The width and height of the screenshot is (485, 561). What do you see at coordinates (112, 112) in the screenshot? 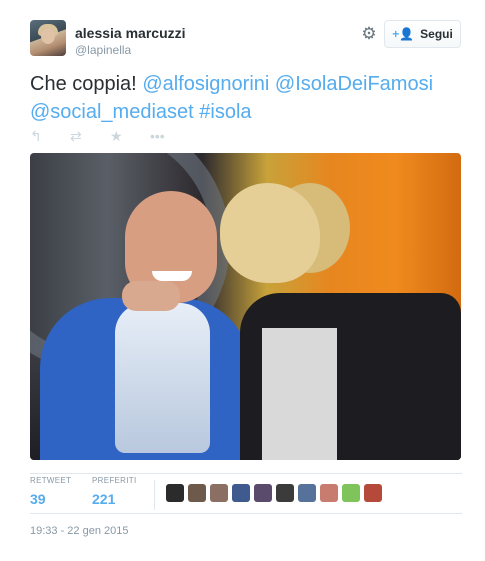
I see `mention-link: @social_mediaset` at bounding box center [112, 112].